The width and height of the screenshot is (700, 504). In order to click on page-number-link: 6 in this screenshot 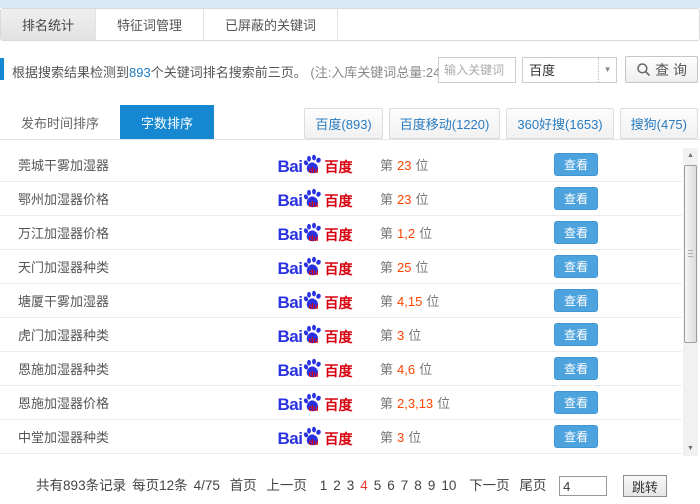, I will do `click(391, 485)`.